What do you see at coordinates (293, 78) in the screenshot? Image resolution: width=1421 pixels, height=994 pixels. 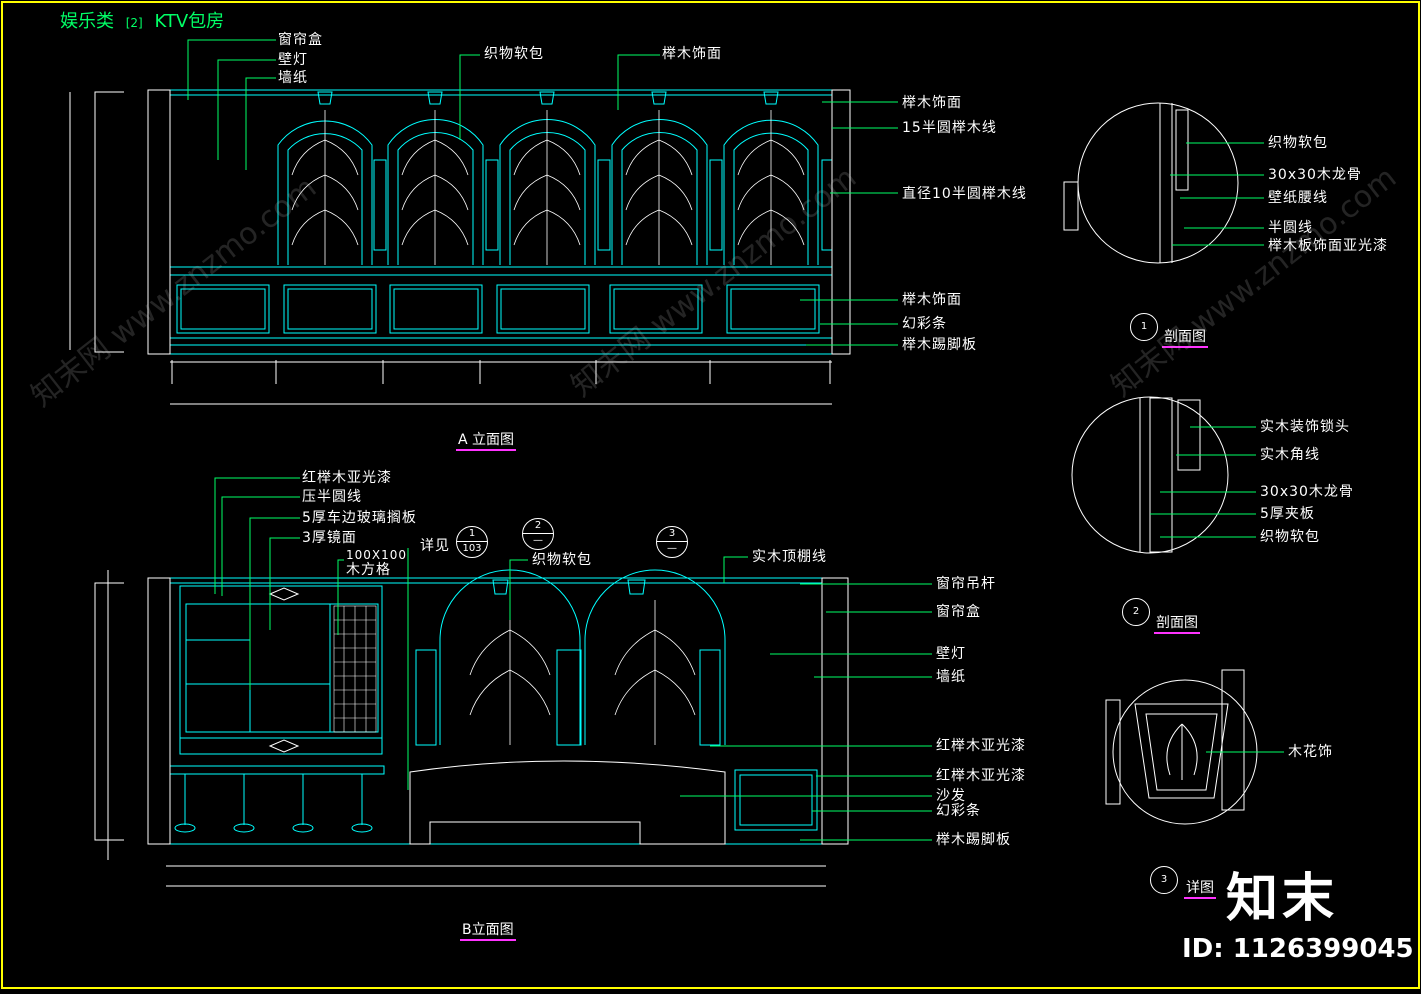 I see `a-label-wallpaper: 墙纸` at bounding box center [293, 78].